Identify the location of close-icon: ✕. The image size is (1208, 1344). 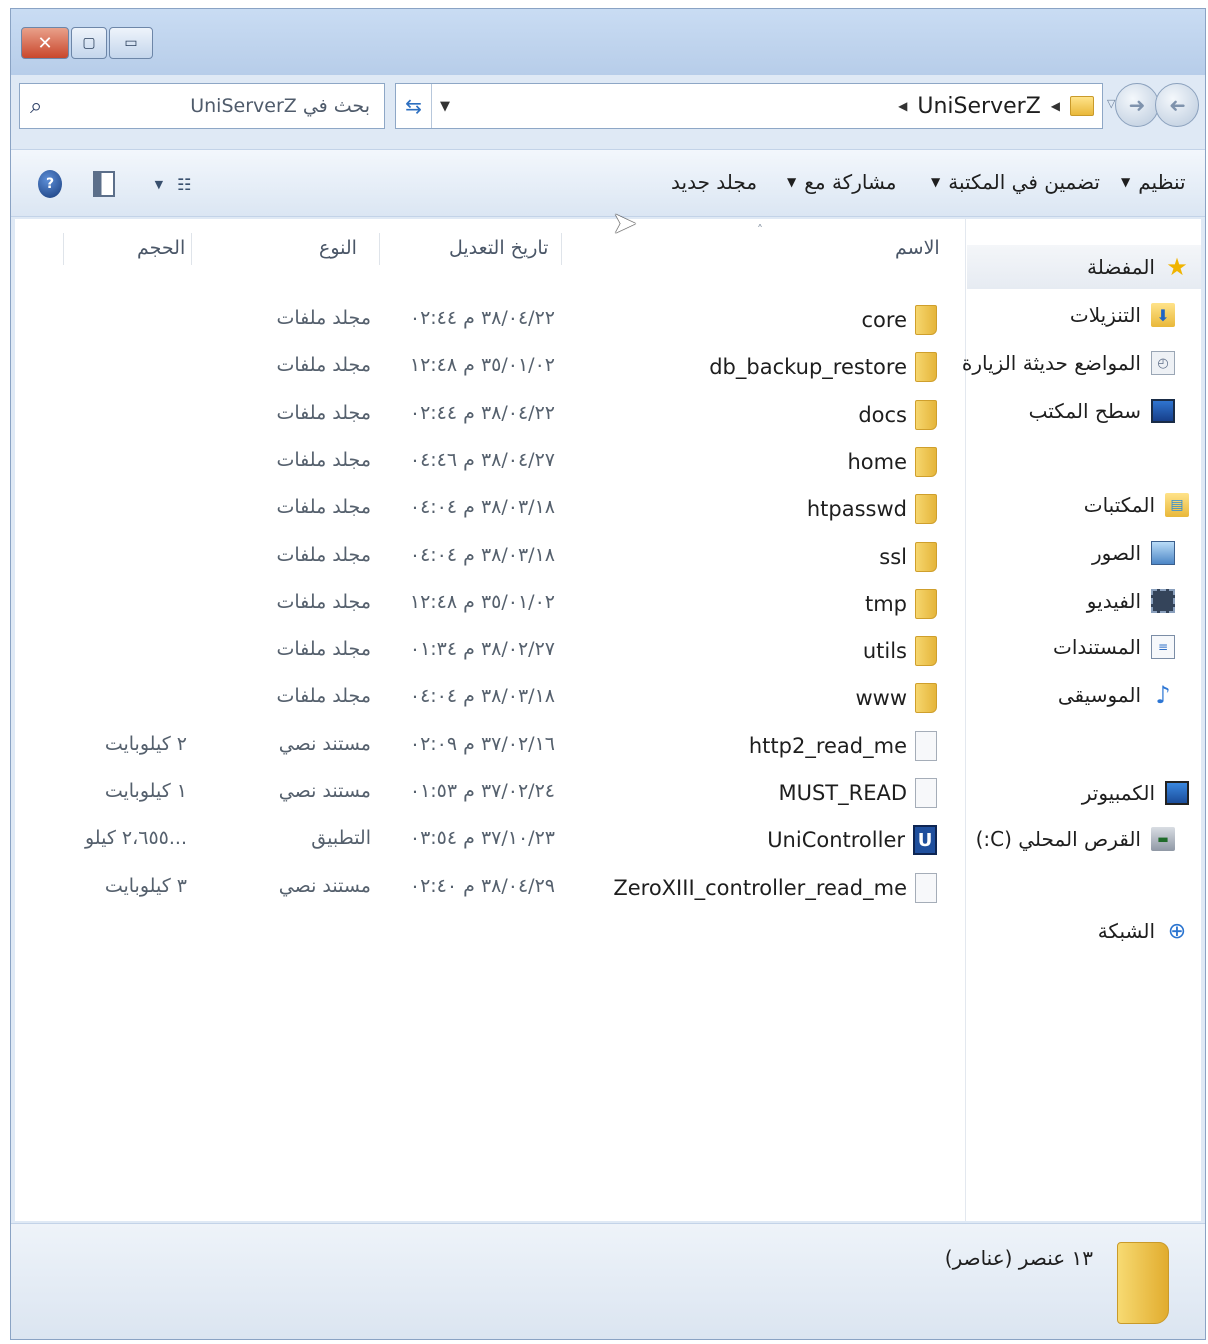
(45, 43).